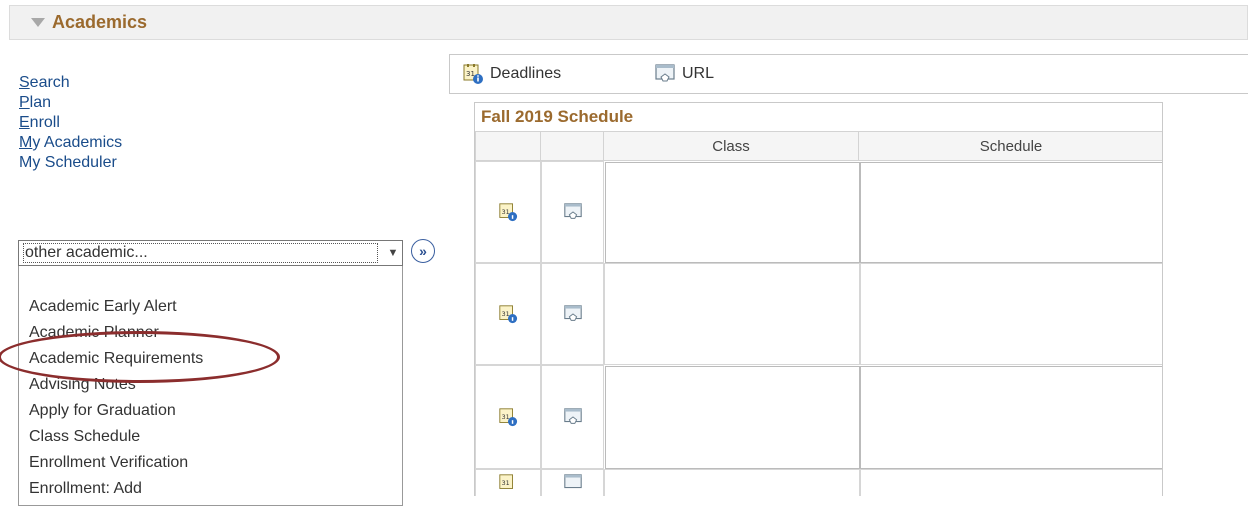 The image size is (1248, 506). Describe the element at coordinates (393, 253) in the screenshot. I see `dropdown-arrow-icon: ▼` at that location.